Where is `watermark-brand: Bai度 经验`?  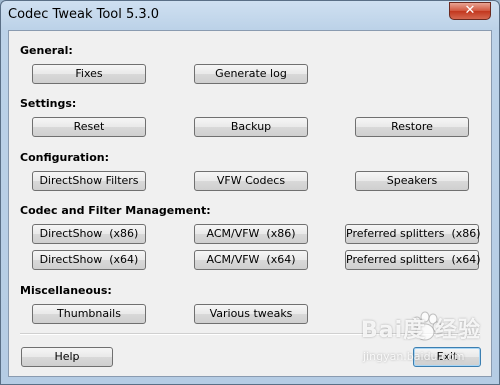
watermark-brand: Bai度 经验 is located at coordinates (421, 330).